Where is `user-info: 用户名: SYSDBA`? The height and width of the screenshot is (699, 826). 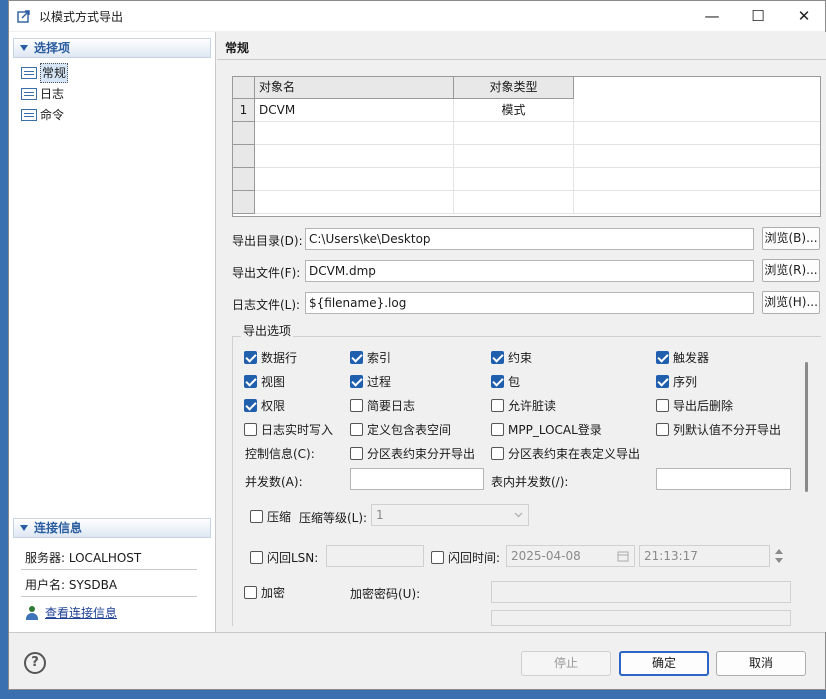
user-info: 用户名: SYSDBA is located at coordinates (71, 585).